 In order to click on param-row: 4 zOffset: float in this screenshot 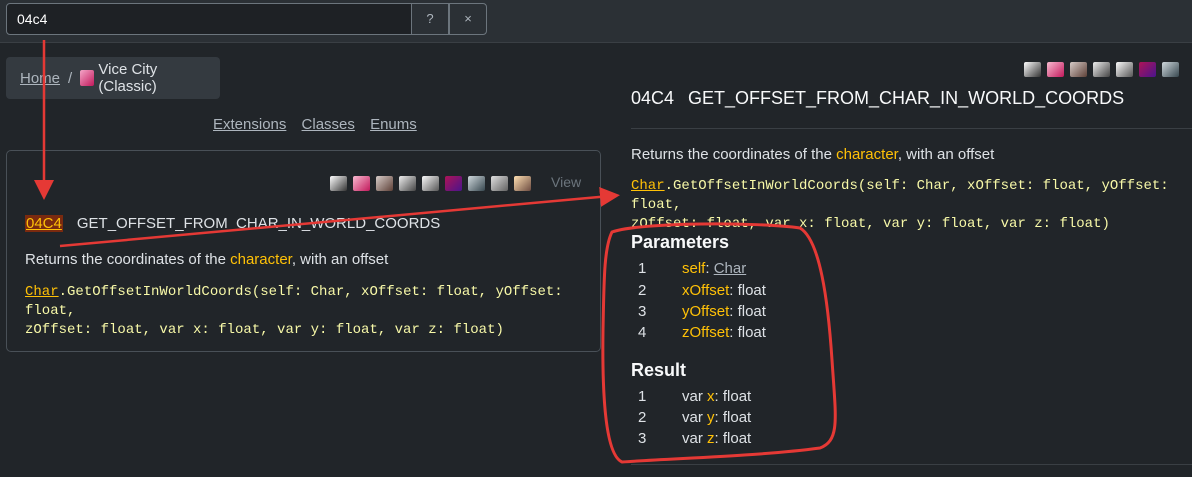, I will do `click(702, 332)`.